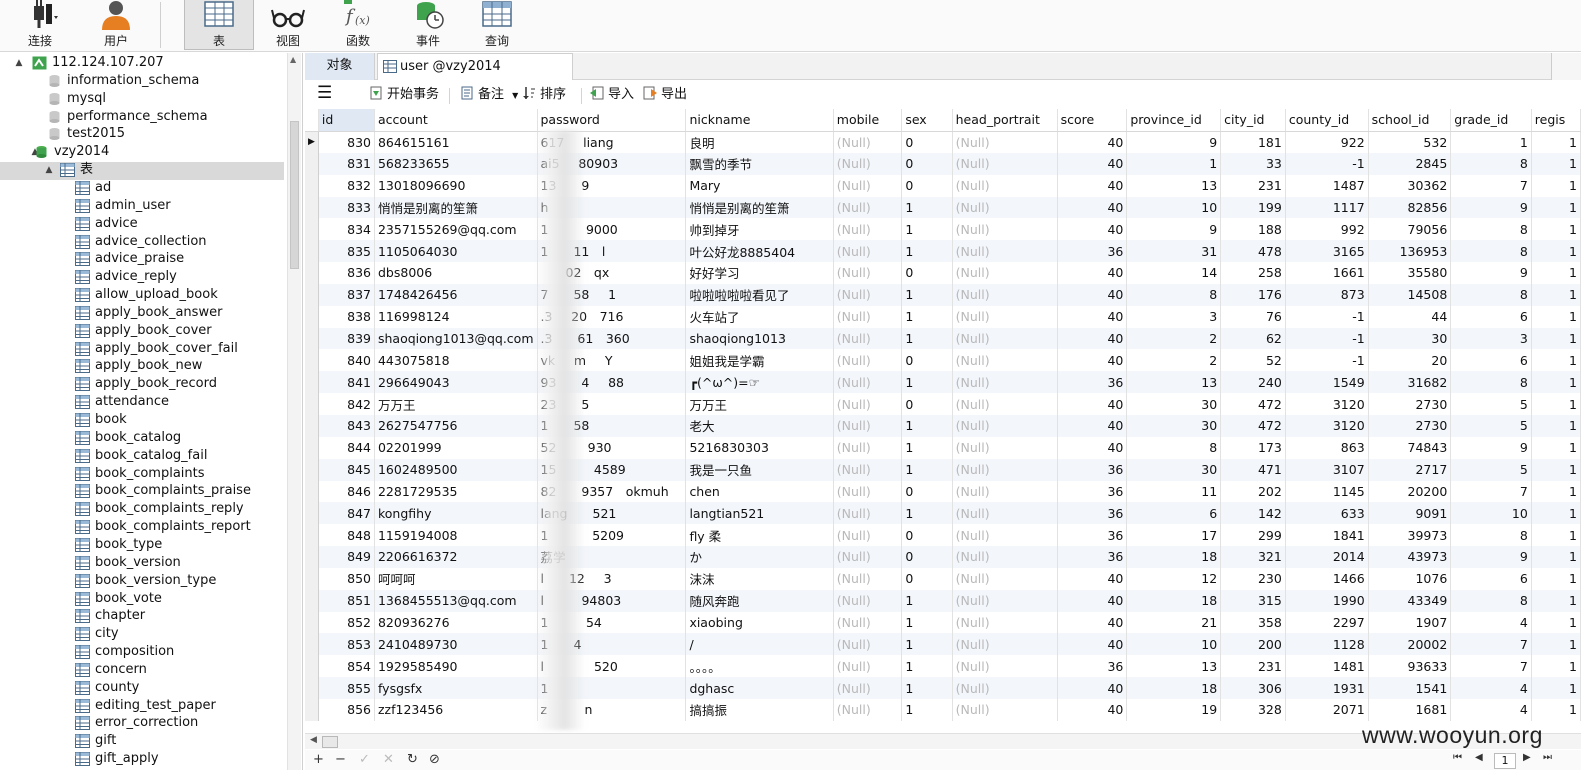 This screenshot has width=1581, height=770. Describe the element at coordinates (1174, 294) in the screenshot. I see `cell-province_id: 8` at that location.